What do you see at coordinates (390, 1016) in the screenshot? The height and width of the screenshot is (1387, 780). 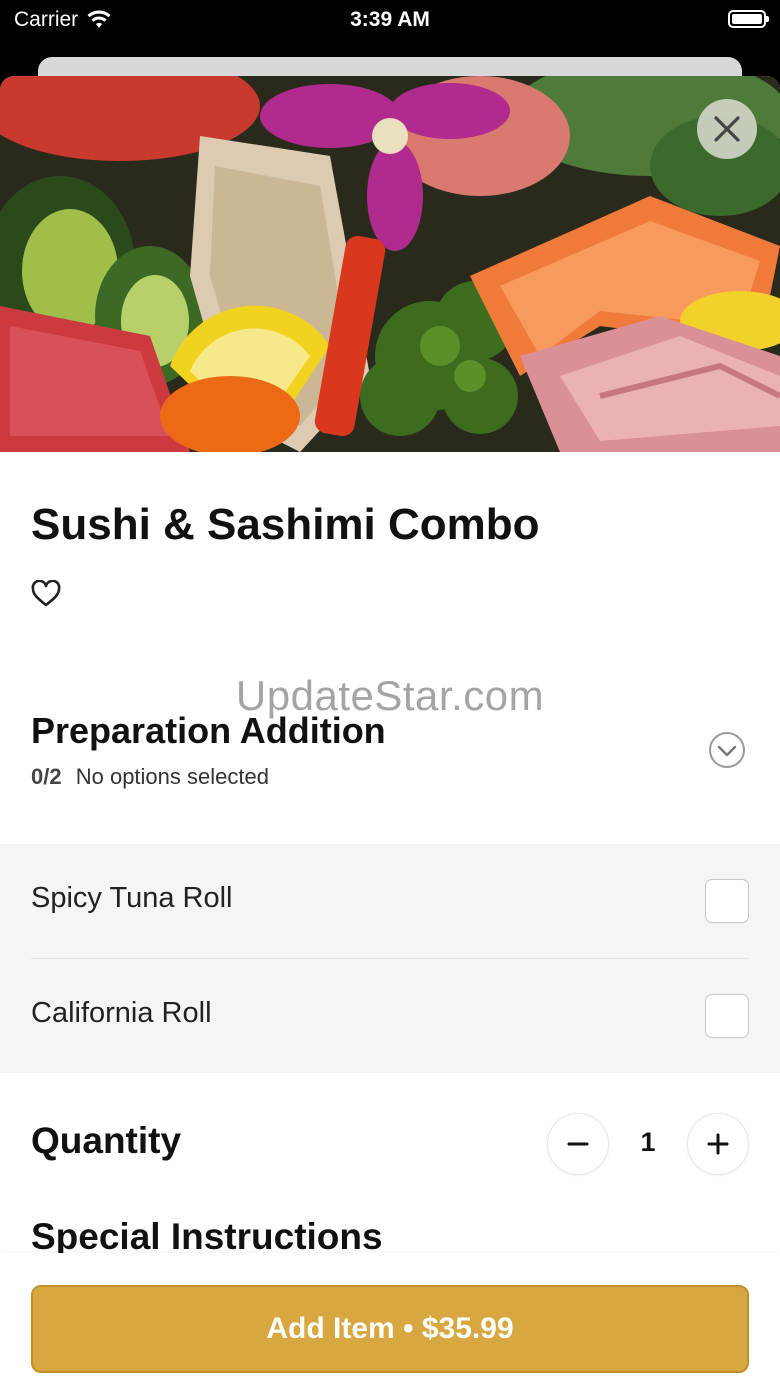 I see `option-row-california-roll: California Roll` at bounding box center [390, 1016].